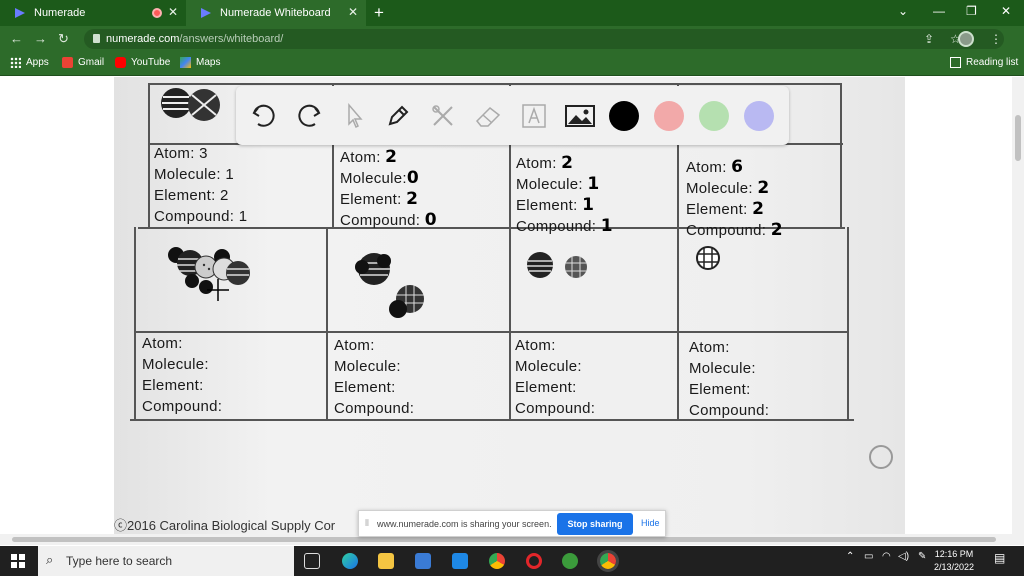 This screenshot has width=1024, height=576. What do you see at coordinates (971, 11) in the screenshot?
I see `restore-button: ❐` at bounding box center [971, 11].